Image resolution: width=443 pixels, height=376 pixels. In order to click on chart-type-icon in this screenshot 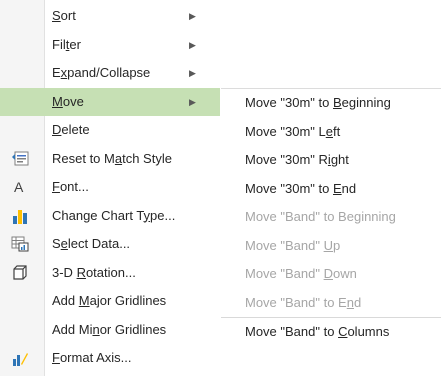, I will do `click(20, 216)`.